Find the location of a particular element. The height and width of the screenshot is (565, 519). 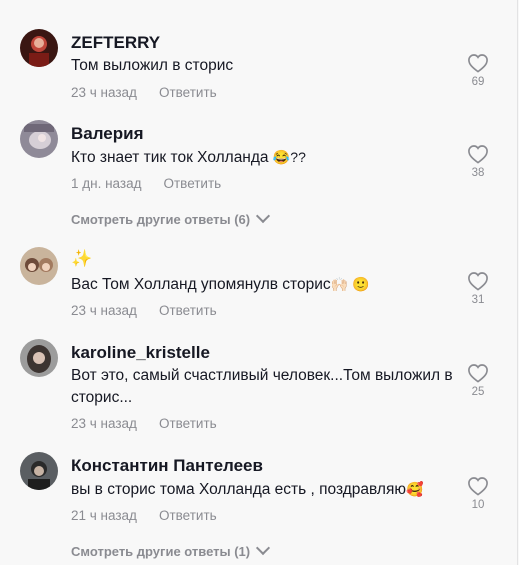

comment-username: Валерия is located at coordinates (107, 134).